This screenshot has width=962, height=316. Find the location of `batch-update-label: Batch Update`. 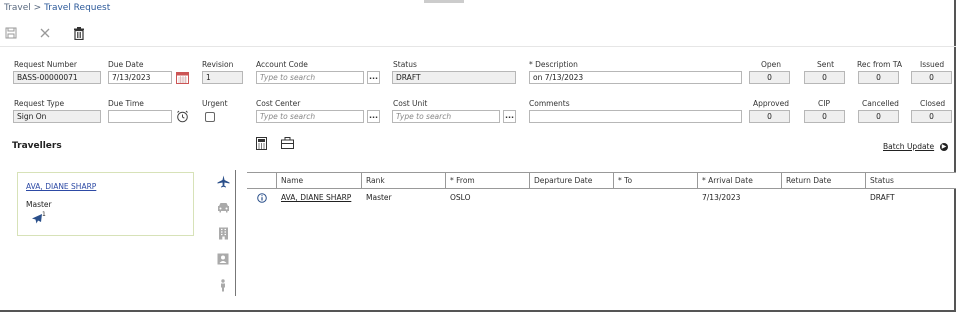

batch-update-label: Batch Update is located at coordinates (909, 146).